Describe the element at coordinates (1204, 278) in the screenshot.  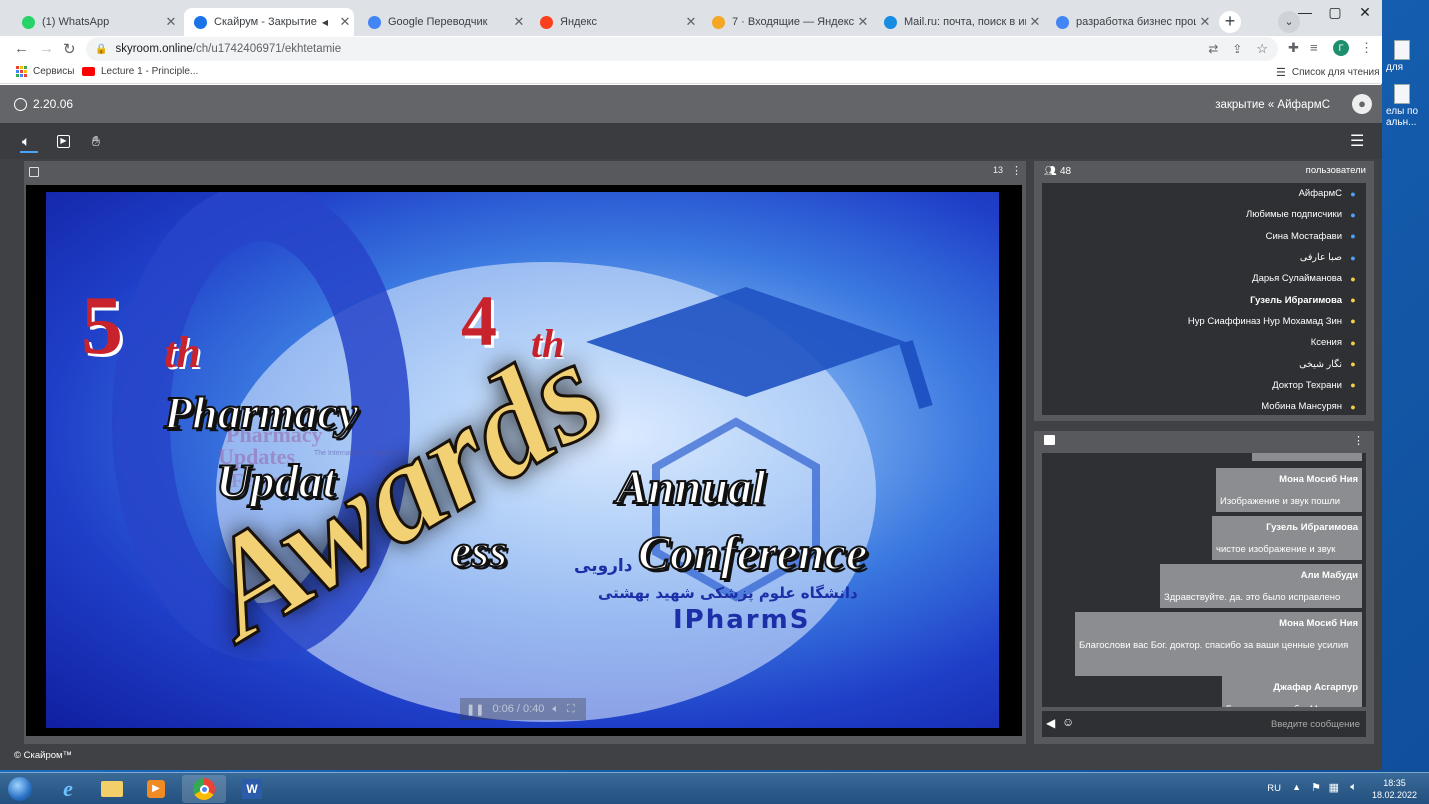
I see `user-row: Дарья Сулайманова ●` at that location.